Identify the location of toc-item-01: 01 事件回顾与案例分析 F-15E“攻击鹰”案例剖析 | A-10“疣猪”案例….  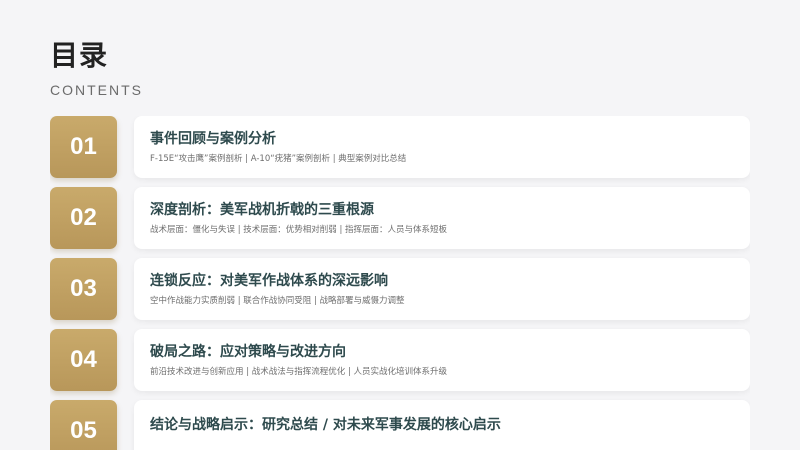
(400, 147).